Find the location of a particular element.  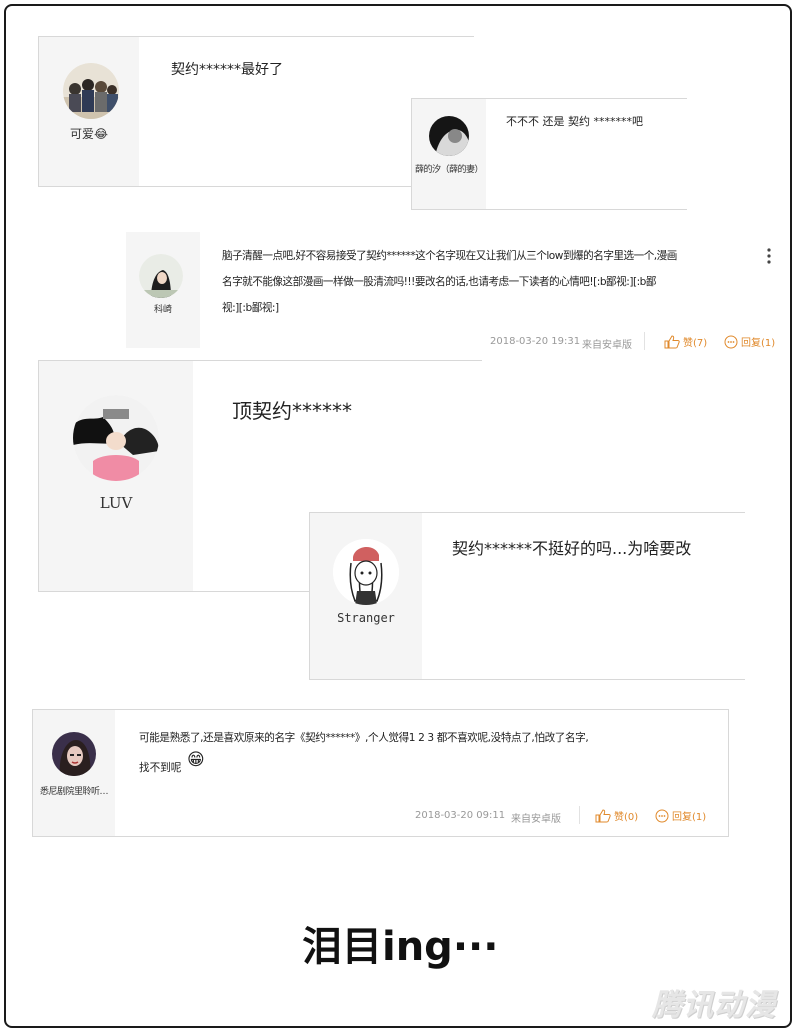

comment-text: 不不不 还是 契约 *******吧 is located at coordinates (574, 121).